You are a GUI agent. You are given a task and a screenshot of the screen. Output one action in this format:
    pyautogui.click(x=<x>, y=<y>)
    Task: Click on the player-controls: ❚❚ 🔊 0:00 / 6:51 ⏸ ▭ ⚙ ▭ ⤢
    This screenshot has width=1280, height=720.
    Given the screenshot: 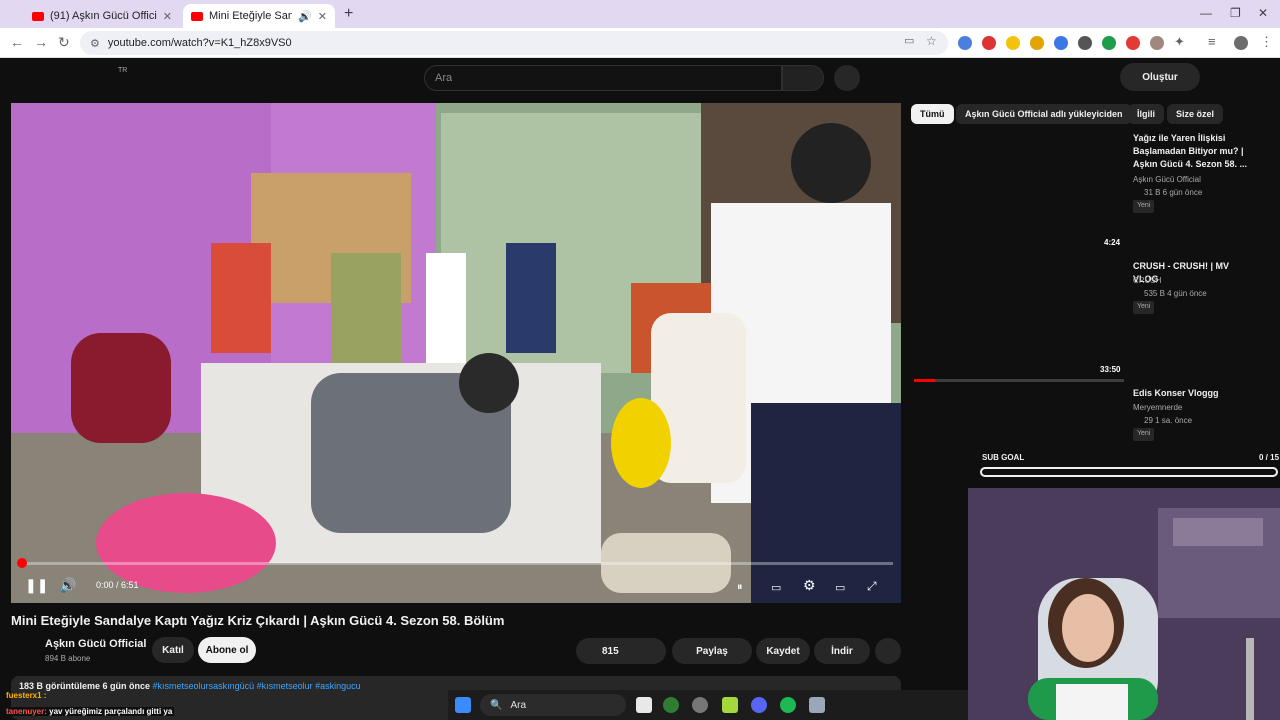 What is the action you would take?
    pyautogui.click(x=456, y=585)
    